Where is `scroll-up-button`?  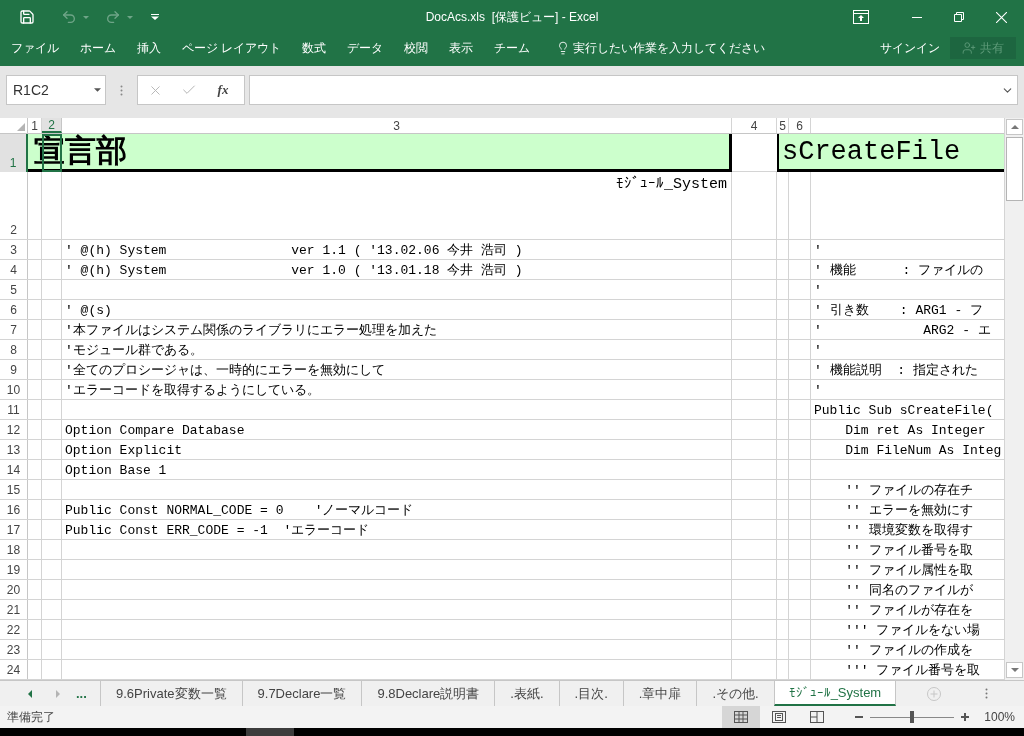 scroll-up-button is located at coordinates (1014, 127).